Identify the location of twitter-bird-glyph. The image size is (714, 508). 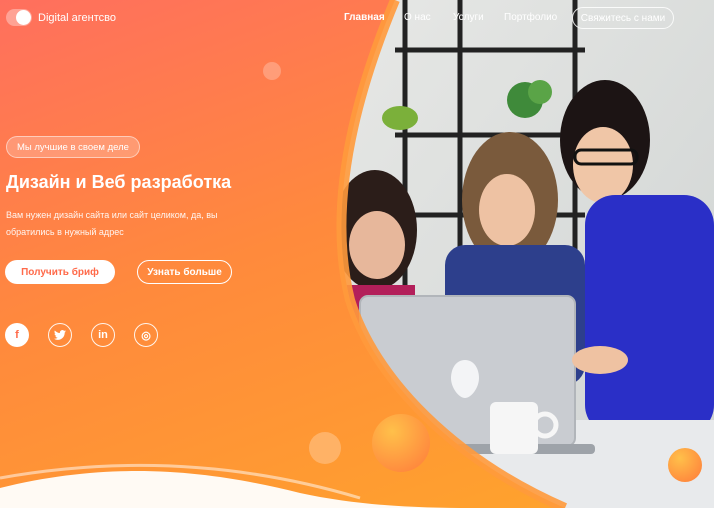
(60, 335).